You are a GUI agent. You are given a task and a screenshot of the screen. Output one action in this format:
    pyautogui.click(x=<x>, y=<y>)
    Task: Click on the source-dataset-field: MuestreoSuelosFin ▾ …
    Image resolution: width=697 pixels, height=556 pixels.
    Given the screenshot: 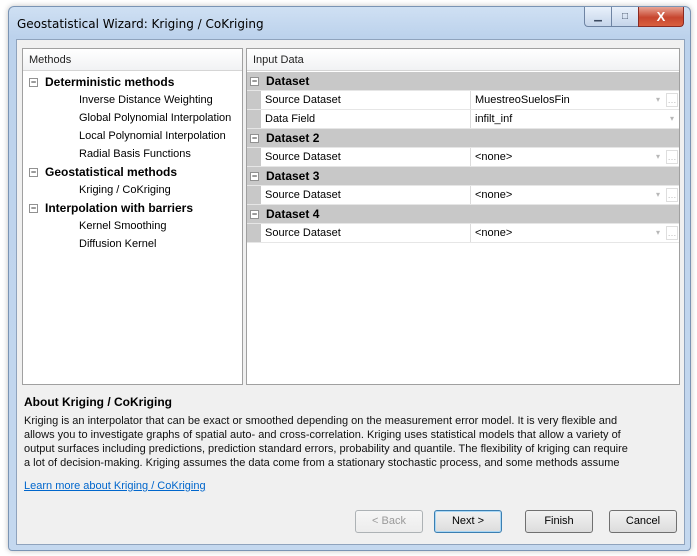 What is the action you would take?
    pyautogui.click(x=575, y=100)
    